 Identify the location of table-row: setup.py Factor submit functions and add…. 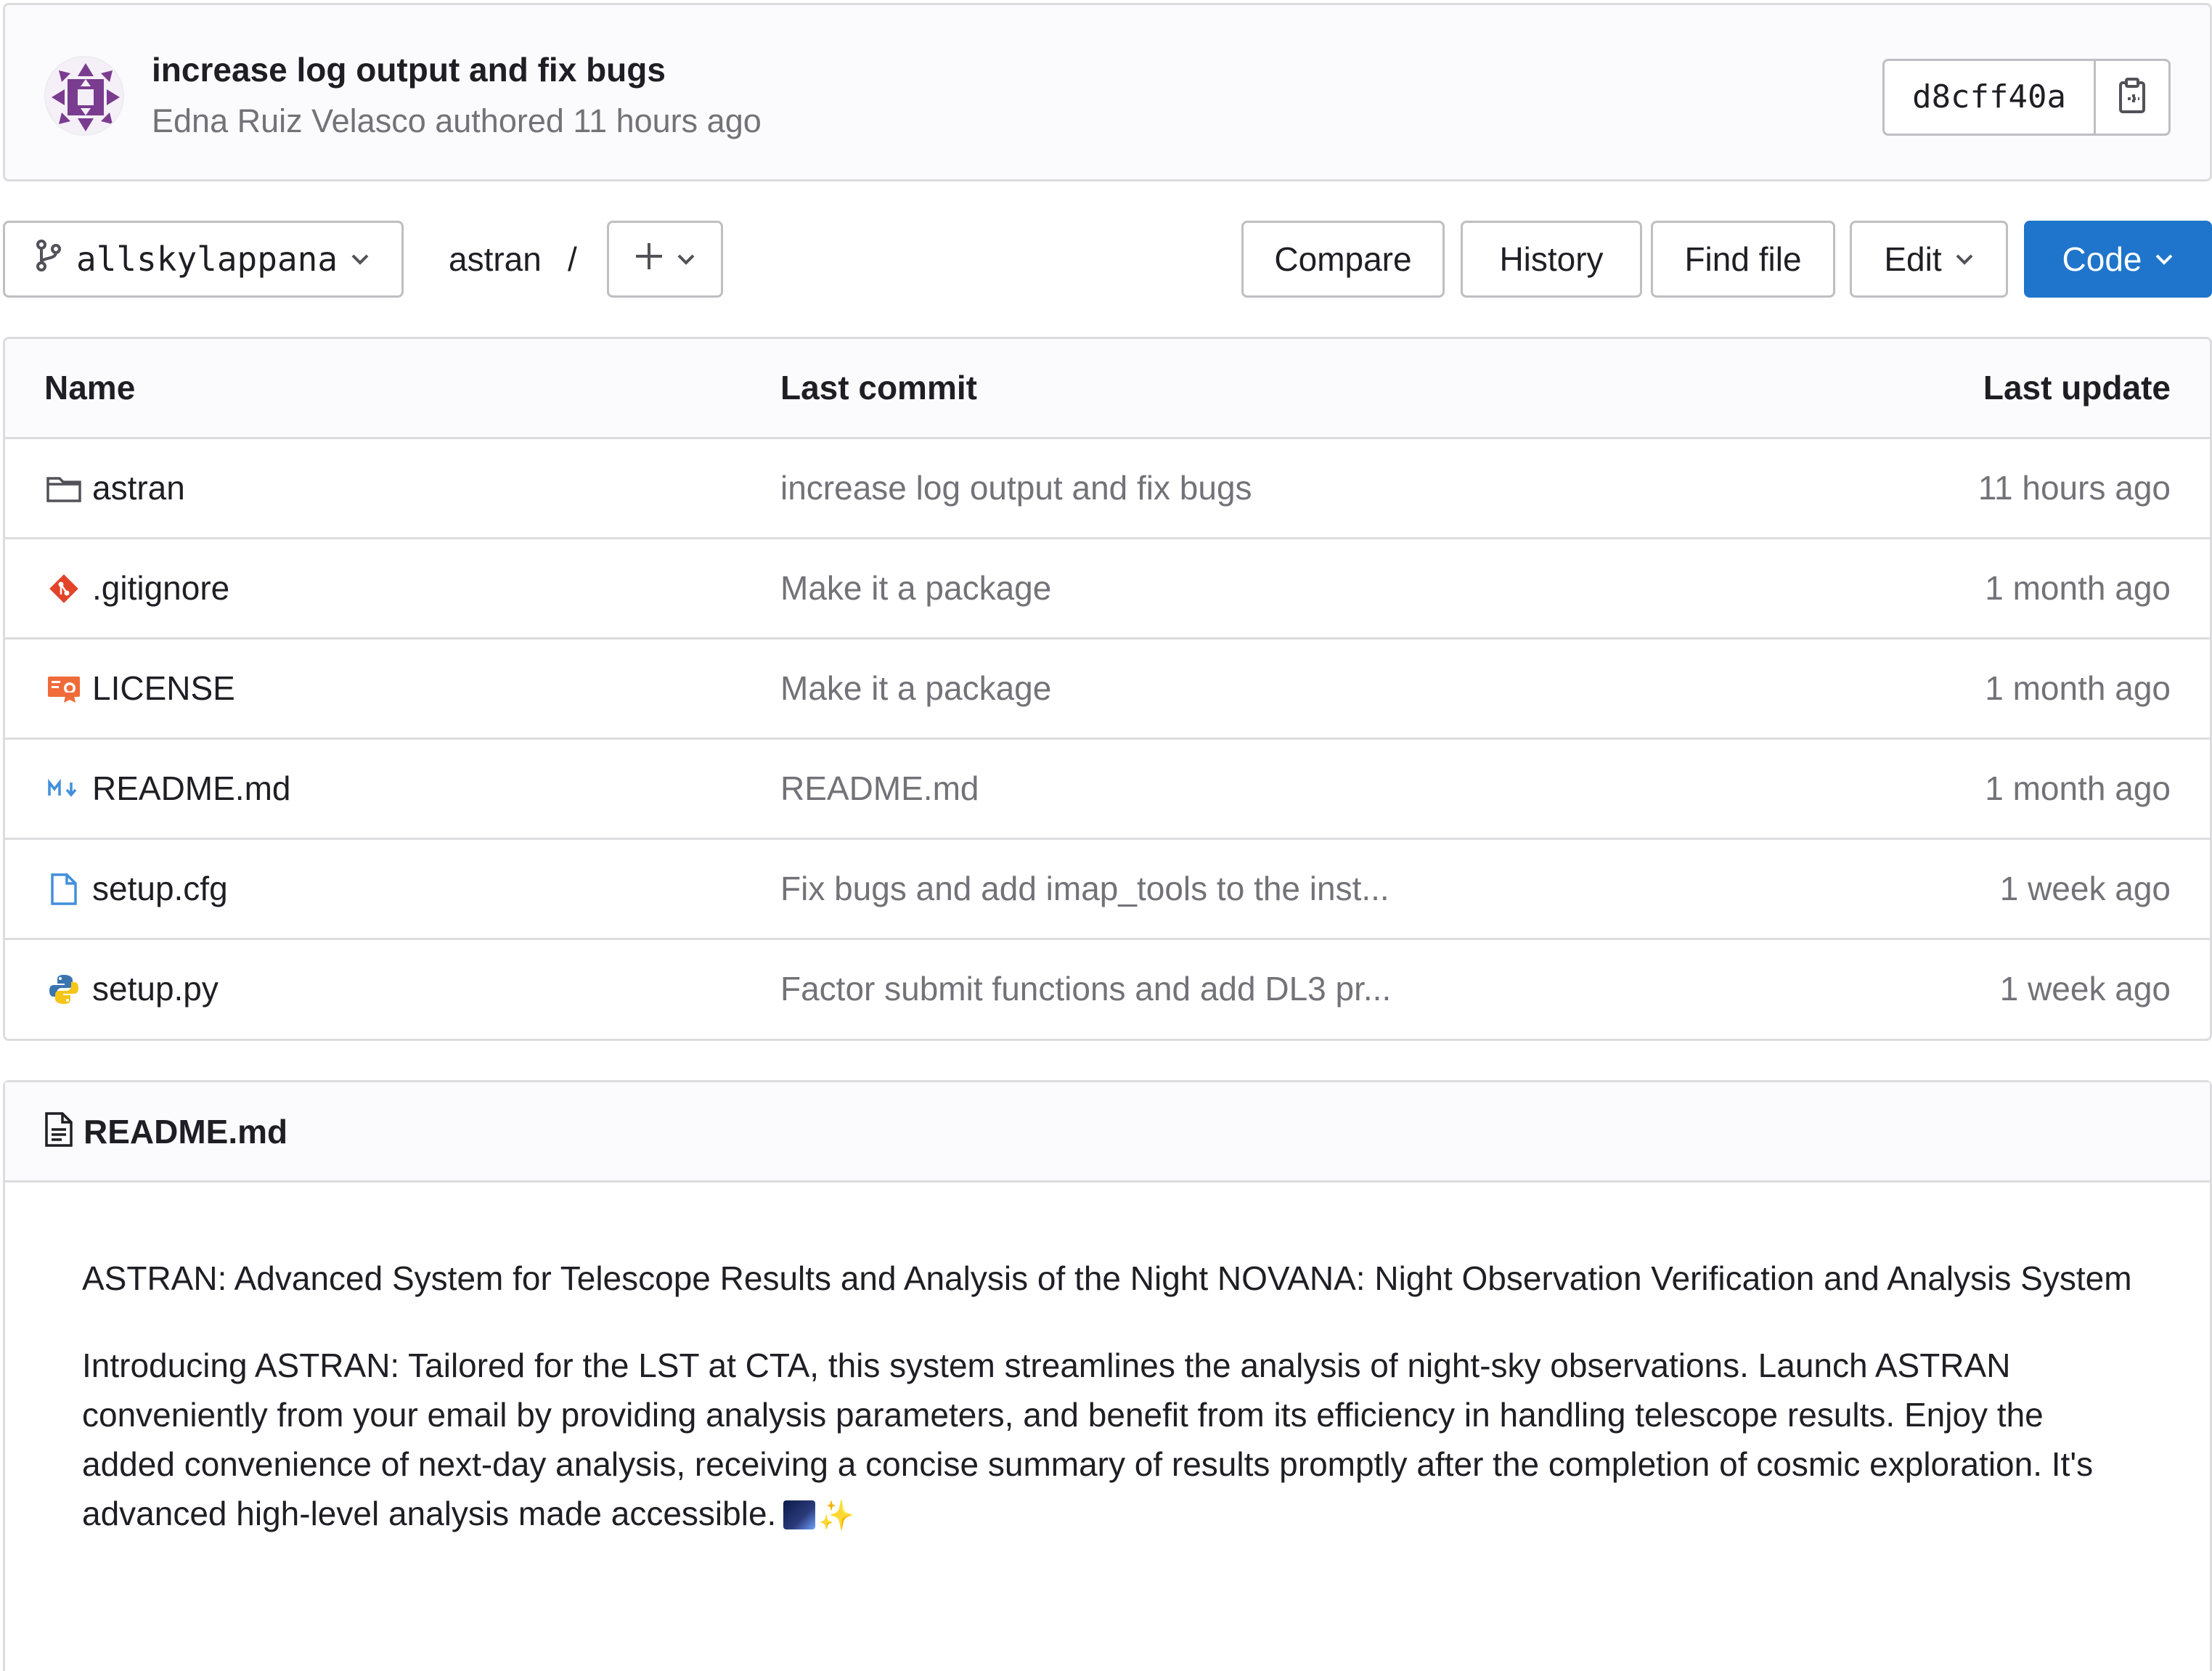
(1107, 989).